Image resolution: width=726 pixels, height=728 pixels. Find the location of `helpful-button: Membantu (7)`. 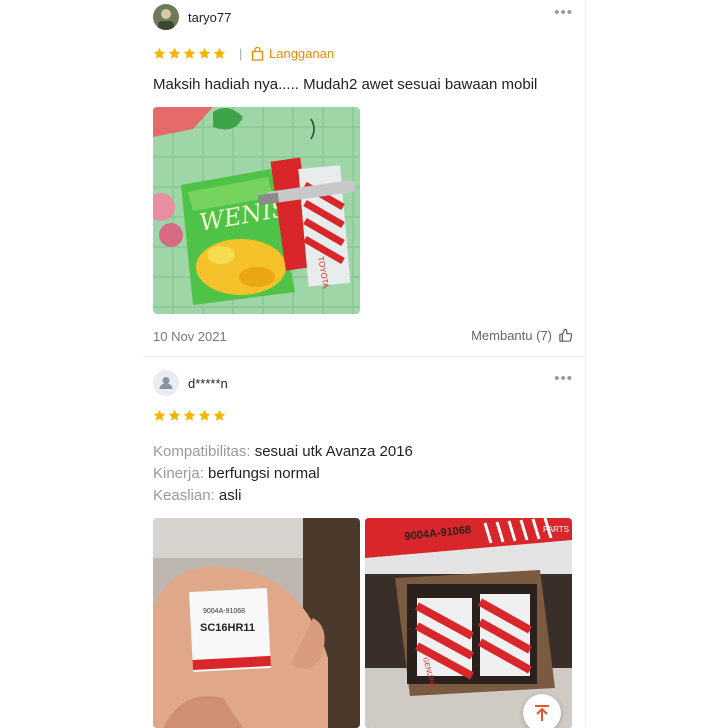

helpful-button: Membantu (7) is located at coordinates (522, 335).